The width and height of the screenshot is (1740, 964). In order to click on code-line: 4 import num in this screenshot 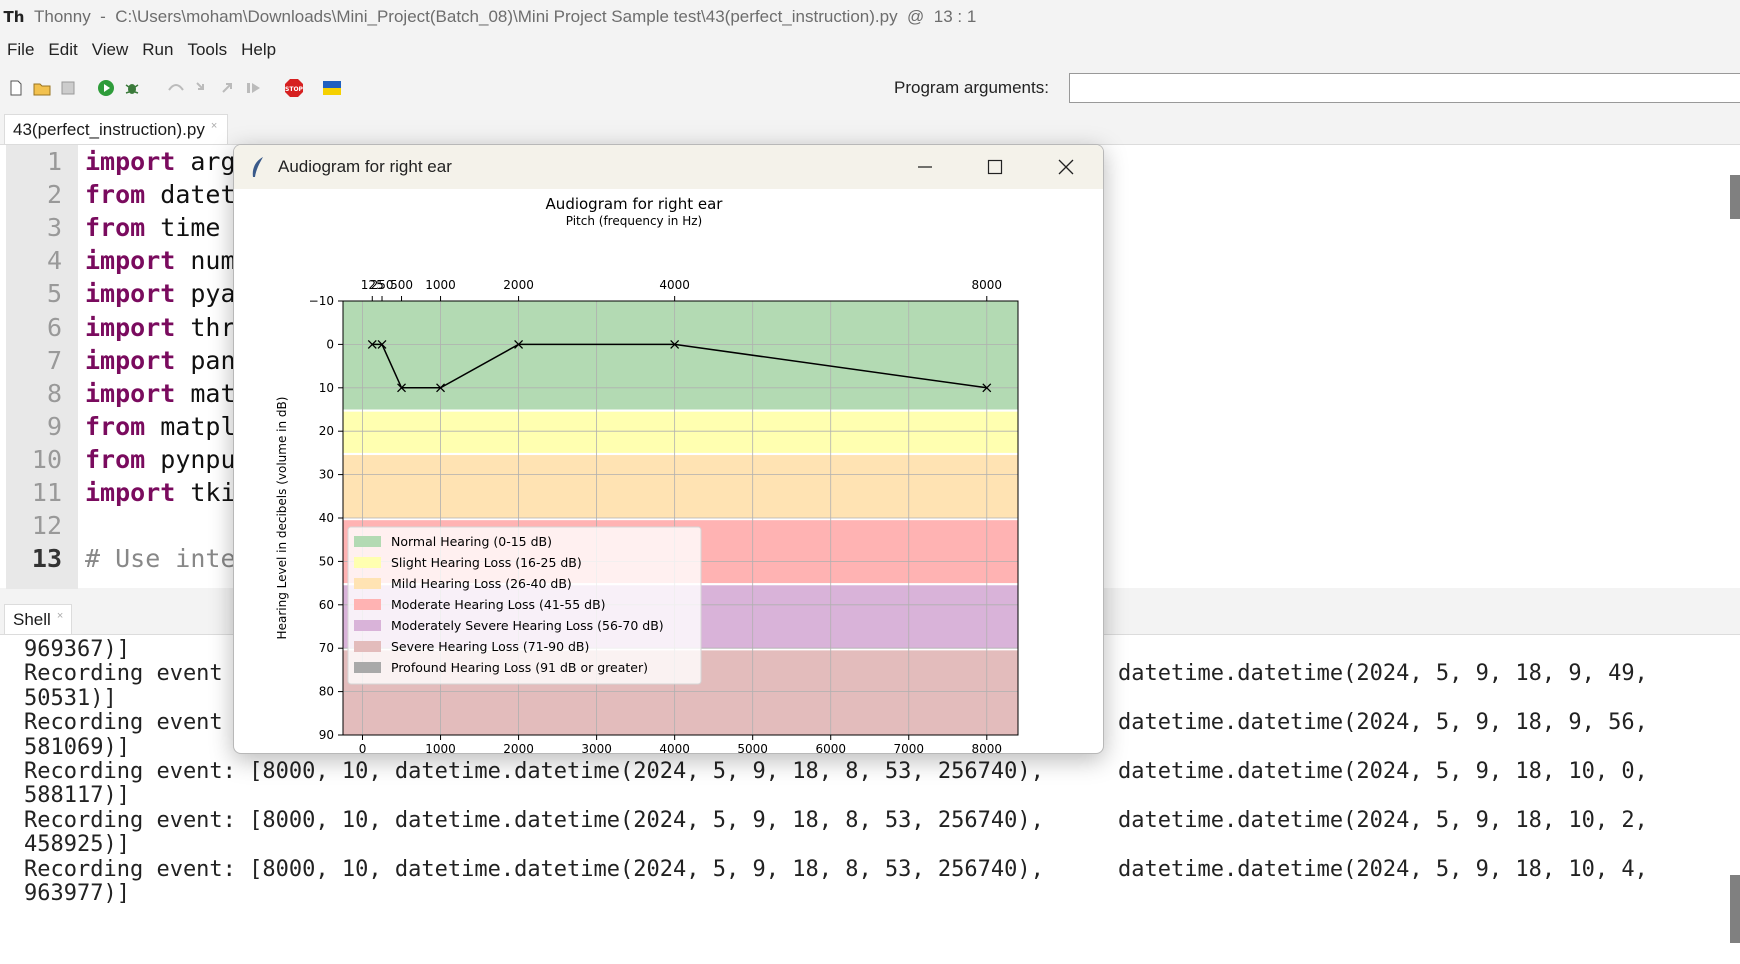, I will do `click(118, 260)`.